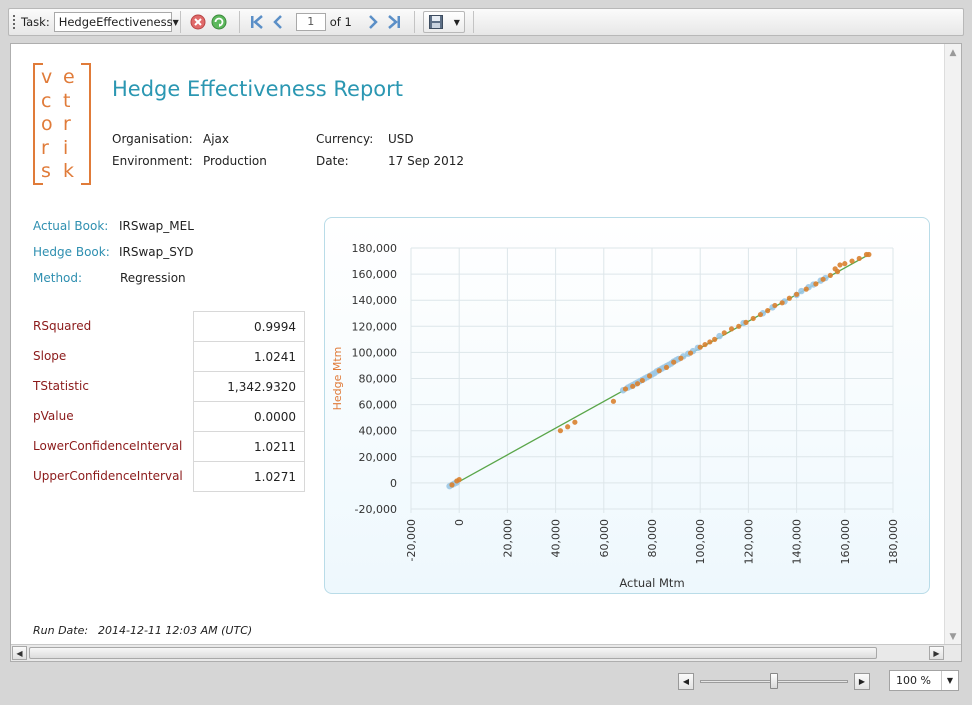 This screenshot has height=705, width=972. I want to click on run-date-label: Run Date:, so click(61, 630).